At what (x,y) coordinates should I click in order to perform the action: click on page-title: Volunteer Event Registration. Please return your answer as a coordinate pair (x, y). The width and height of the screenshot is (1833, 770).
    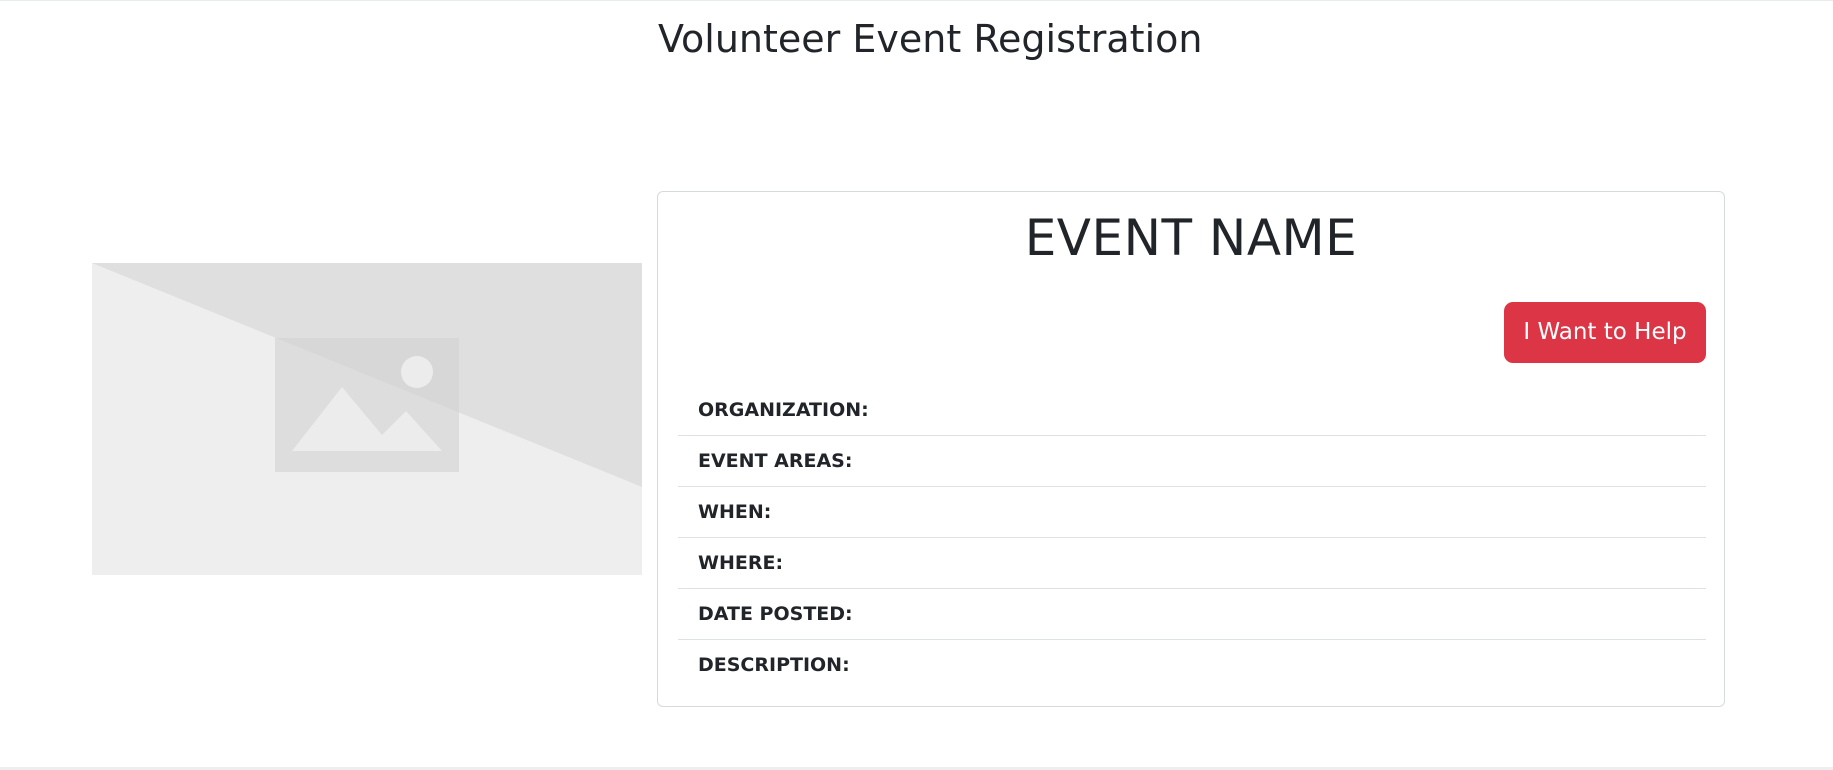
    Looking at the image, I should click on (930, 39).